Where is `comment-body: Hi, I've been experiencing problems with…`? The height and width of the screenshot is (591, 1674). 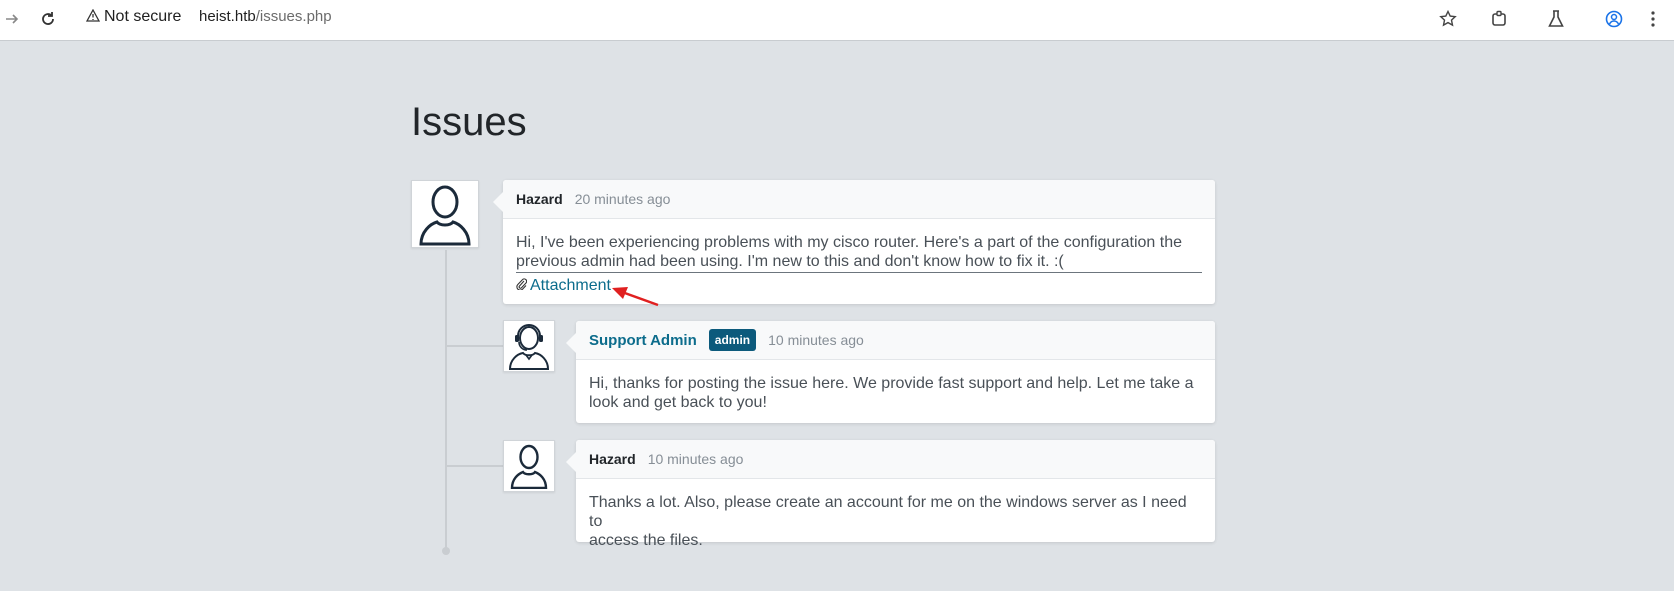 comment-body: Hi, I've been experiencing problems with… is located at coordinates (859, 257).